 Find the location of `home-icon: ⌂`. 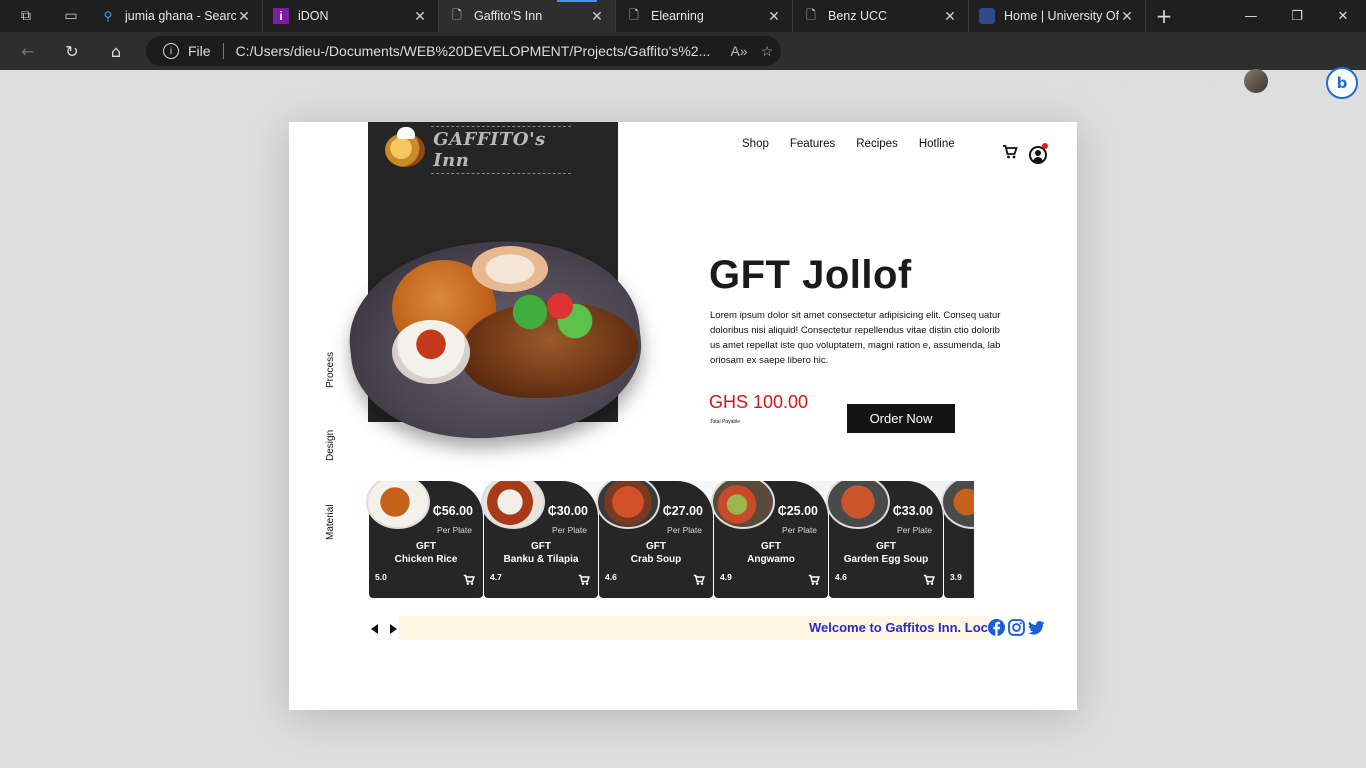

home-icon: ⌂ is located at coordinates (116, 51).